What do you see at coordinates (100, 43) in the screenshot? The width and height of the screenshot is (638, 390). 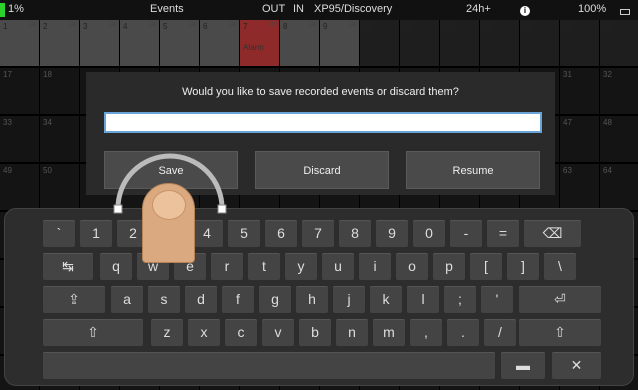 I see `zone-cell: 3 OP` at bounding box center [100, 43].